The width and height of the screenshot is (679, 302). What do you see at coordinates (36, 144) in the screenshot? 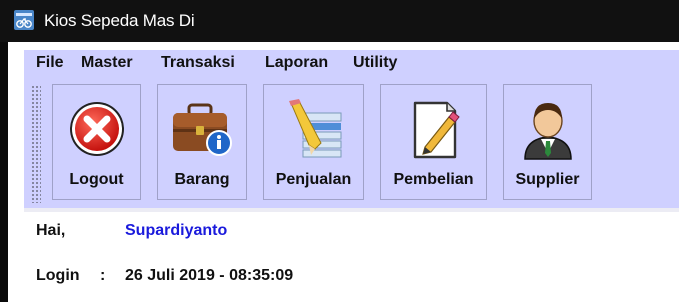
I see `toolbar-grip-handle` at bounding box center [36, 144].